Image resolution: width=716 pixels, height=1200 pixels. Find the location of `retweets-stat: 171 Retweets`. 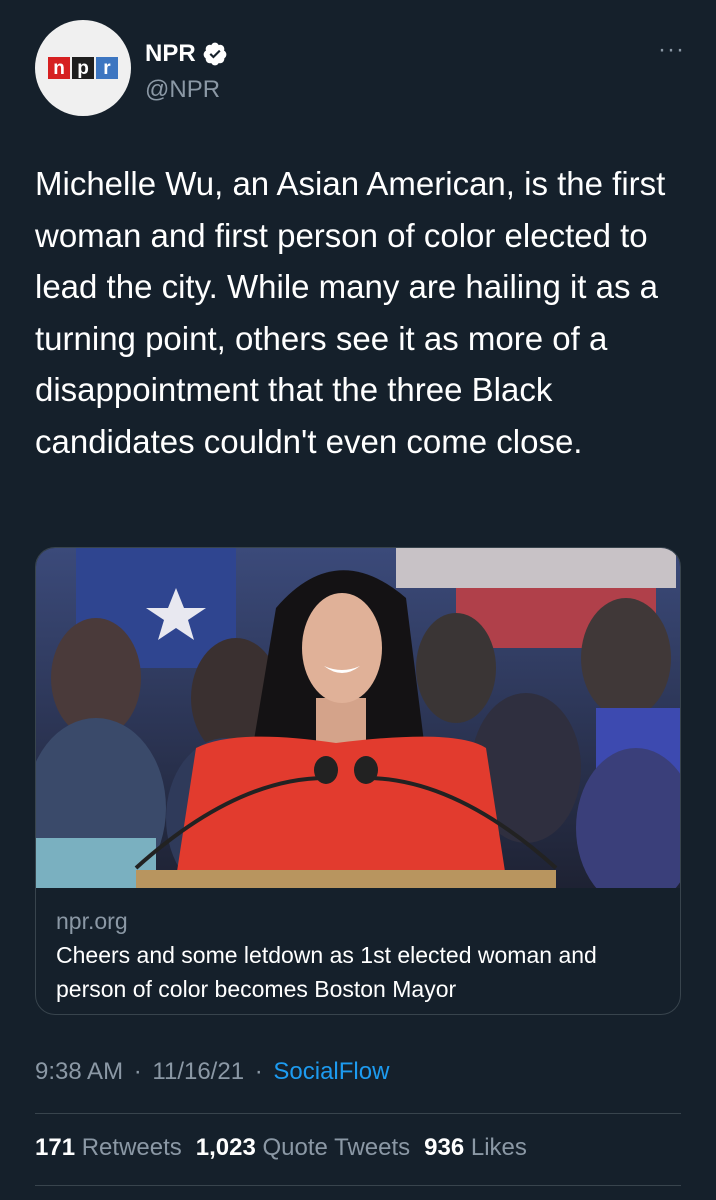

retweets-stat: 171 Retweets is located at coordinates (108, 1148).